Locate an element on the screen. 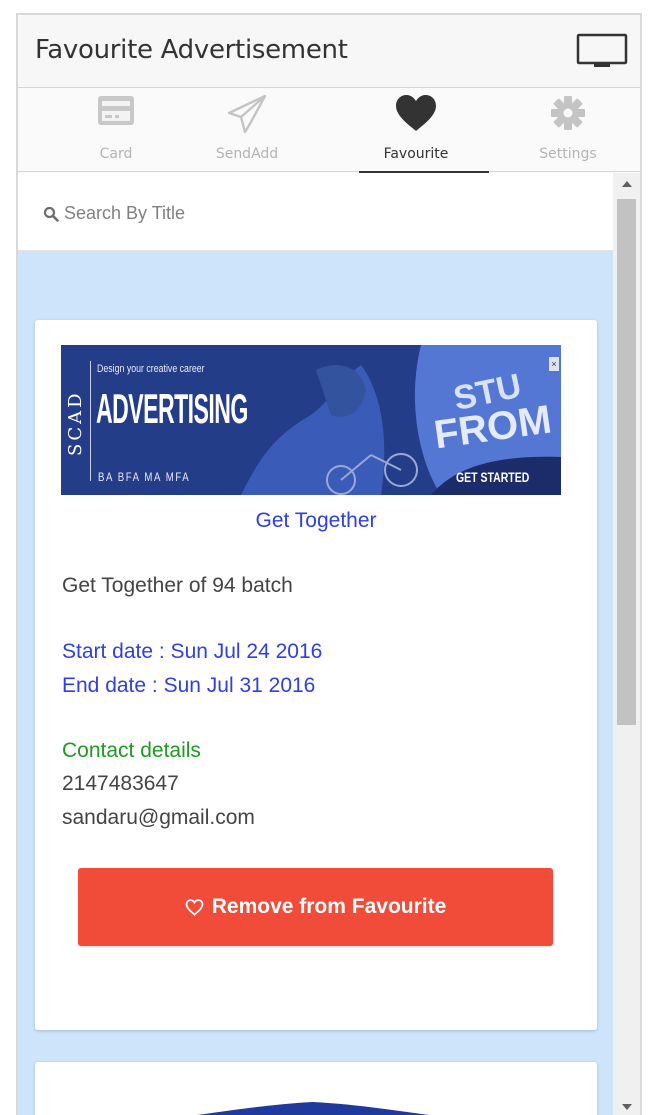 This screenshot has width=651, height=1115. tab-settings: Settings is located at coordinates (568, 130).